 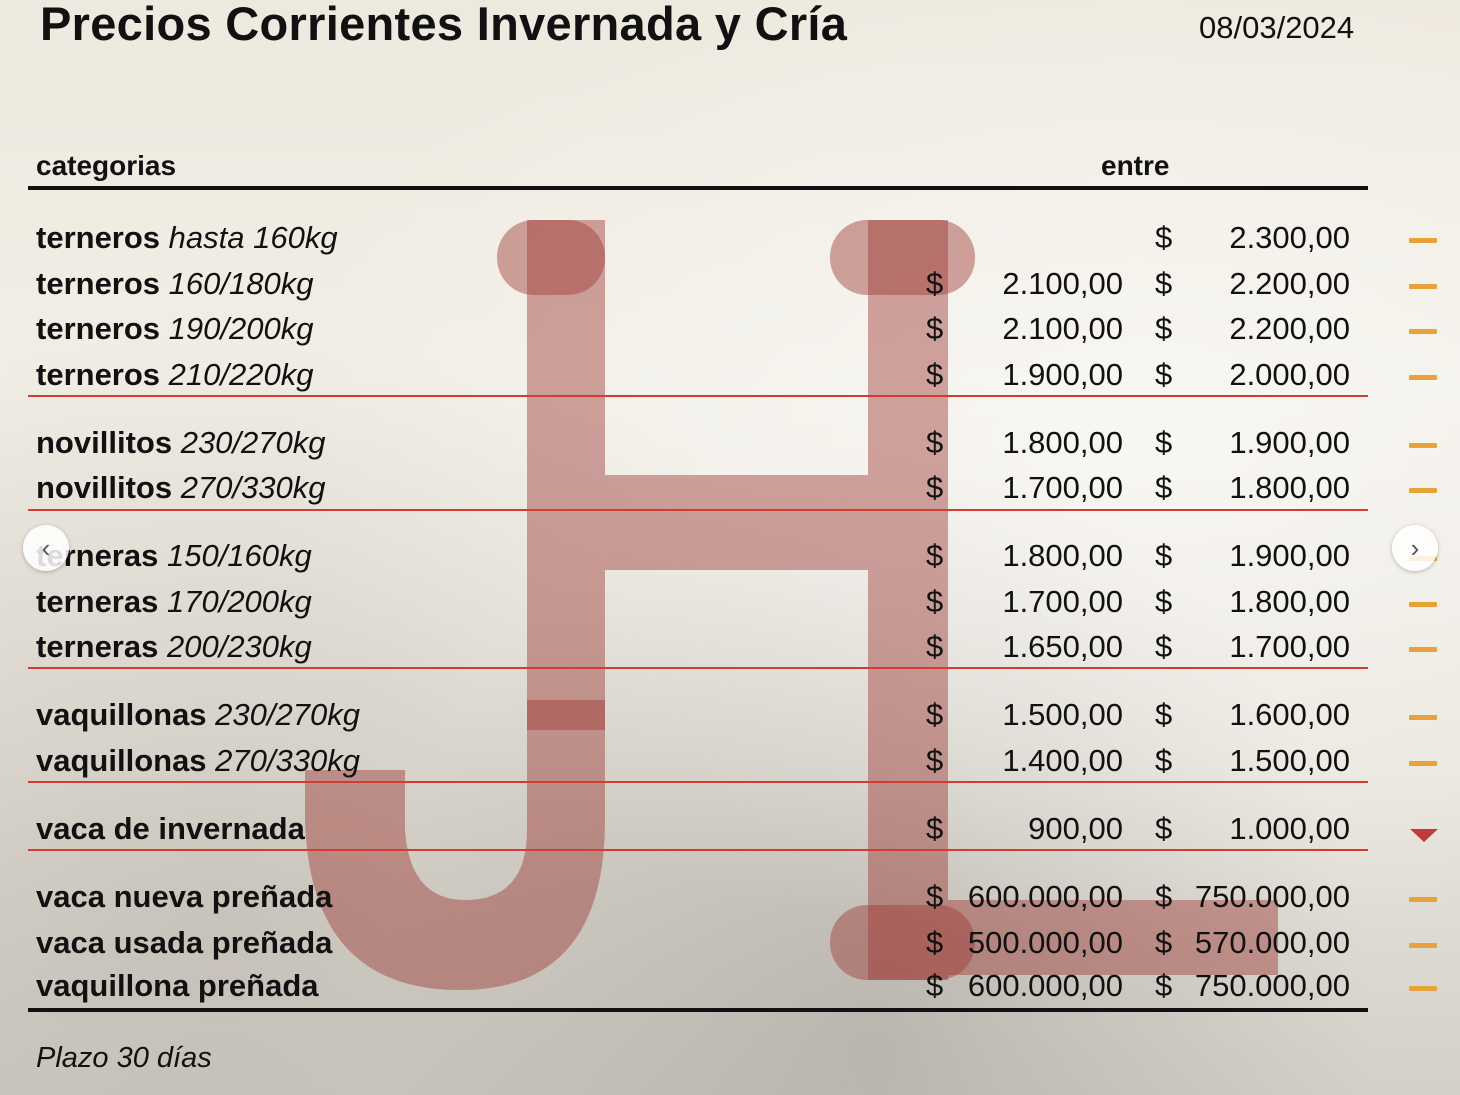 I want to click on category-label: novillitos 270/330kg, so click(x=181, y=488).